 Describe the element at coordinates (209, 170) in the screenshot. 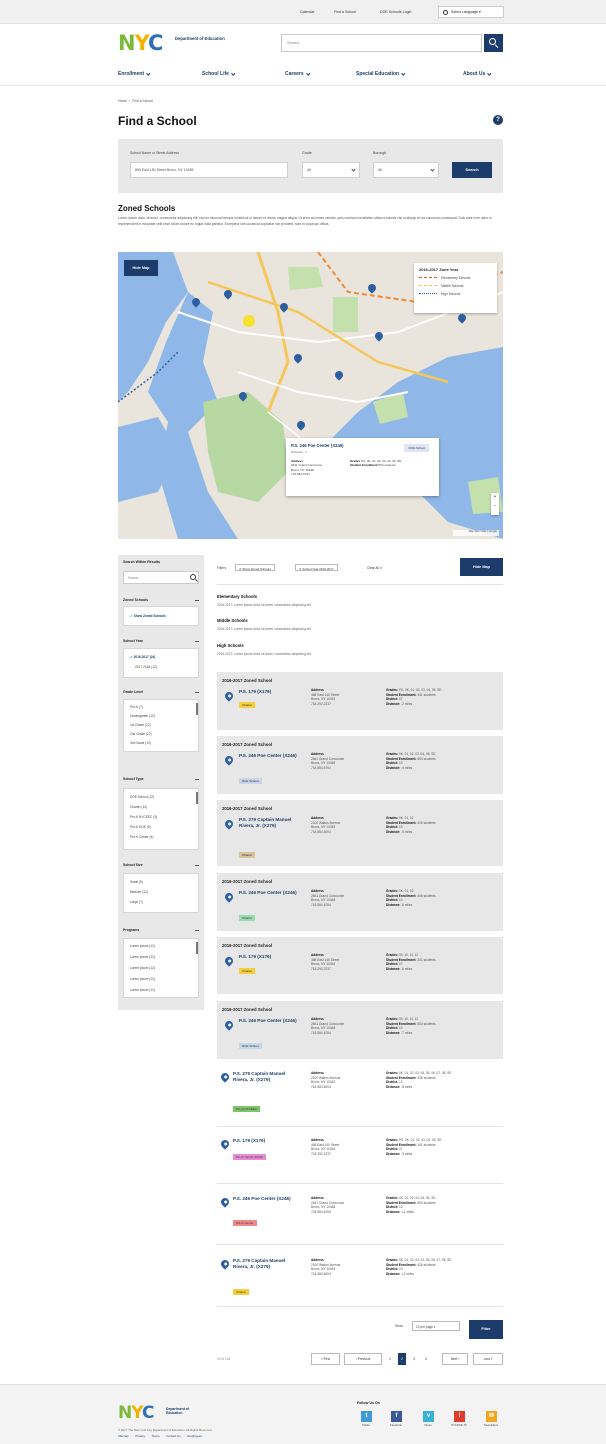

I see `address-input: 890 East 150 Street Bronx, NY 10455` at that location.